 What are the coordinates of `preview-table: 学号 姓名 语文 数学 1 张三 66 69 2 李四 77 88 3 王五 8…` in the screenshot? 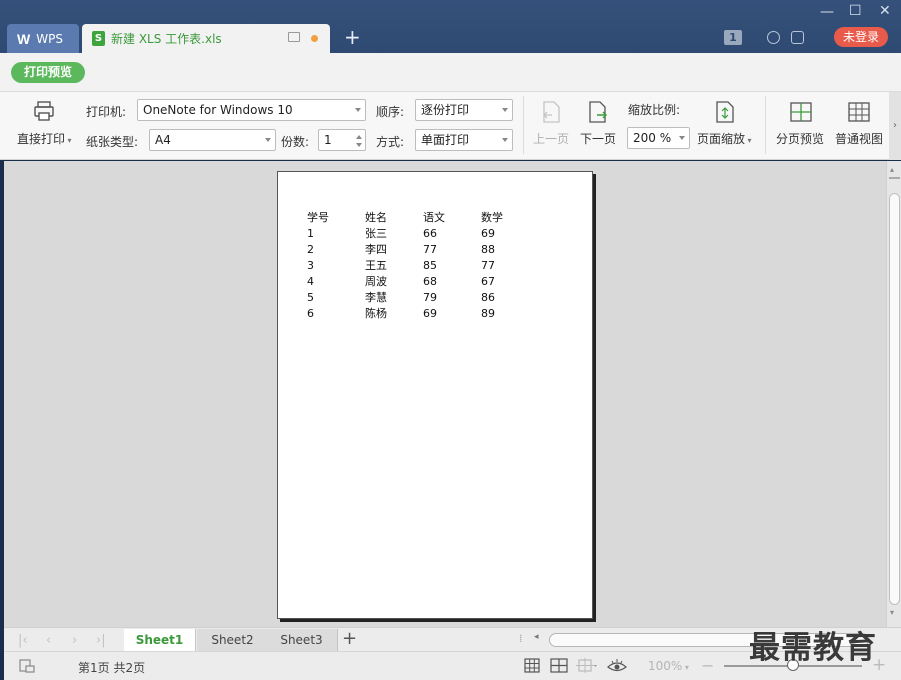 It's located at (423, 265).